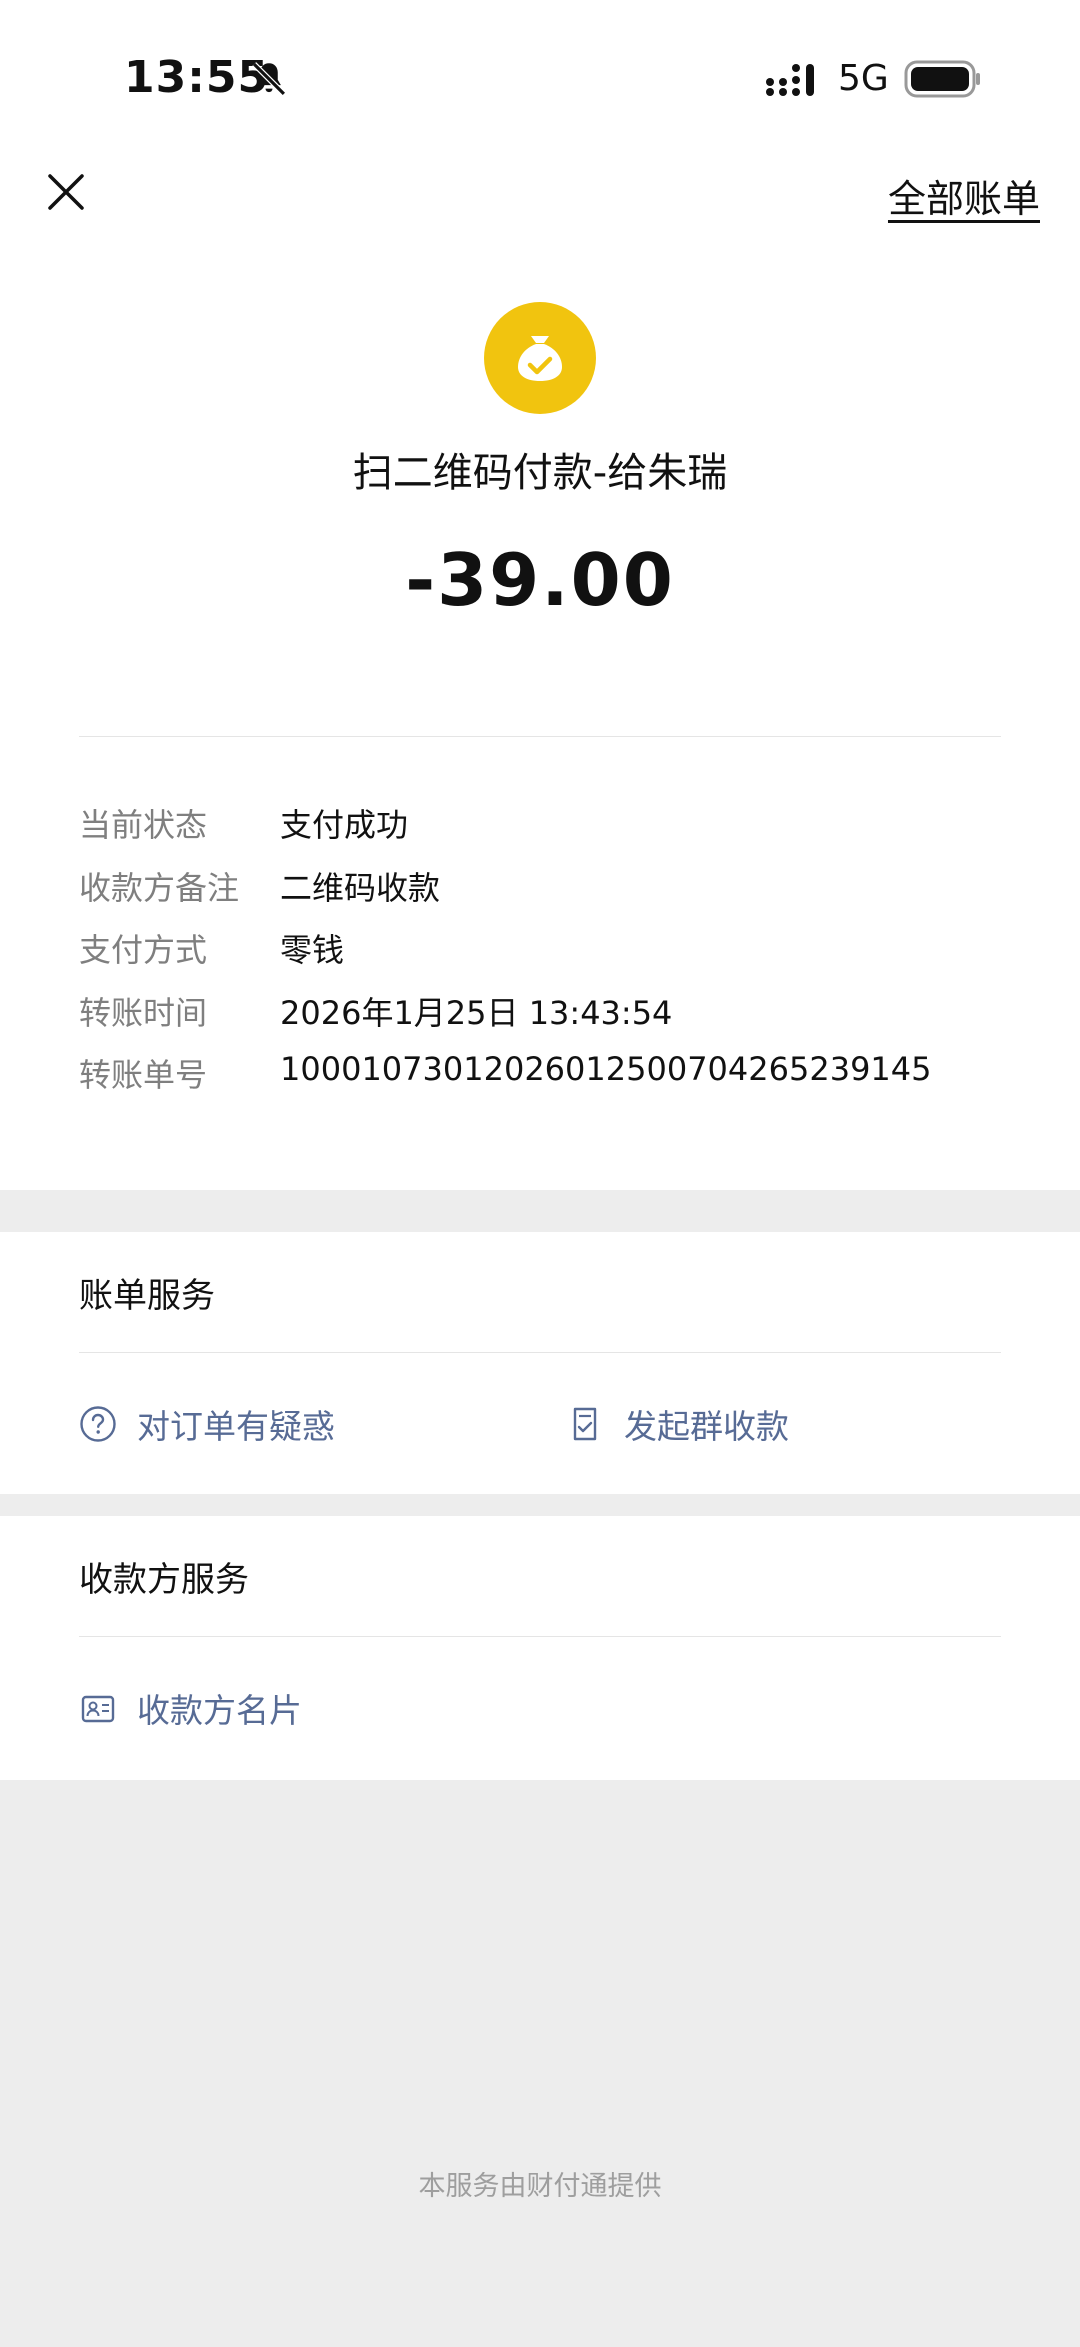 The width and height of the screenshot is (1080, 2347). I want to click on battery-icon, so click(942, 79).